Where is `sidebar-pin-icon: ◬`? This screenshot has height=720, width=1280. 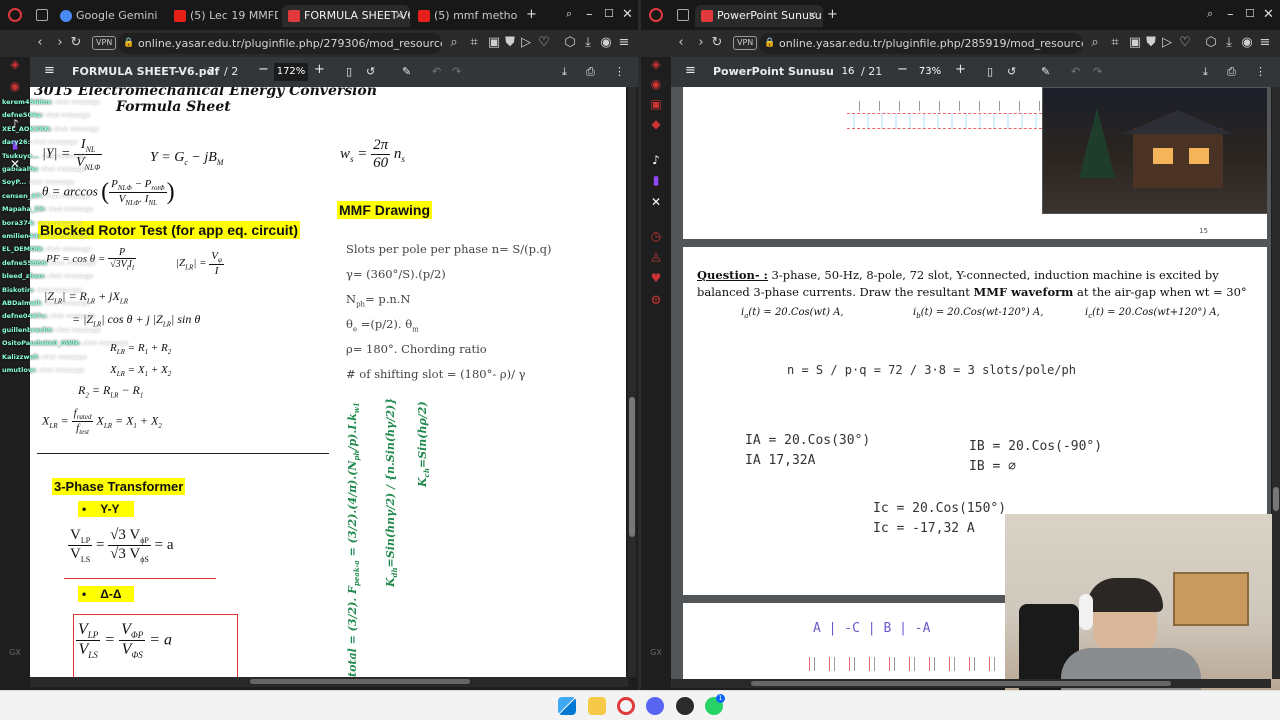 sidebar-pin-icon: ◬ is located at coordinates (656, 256).